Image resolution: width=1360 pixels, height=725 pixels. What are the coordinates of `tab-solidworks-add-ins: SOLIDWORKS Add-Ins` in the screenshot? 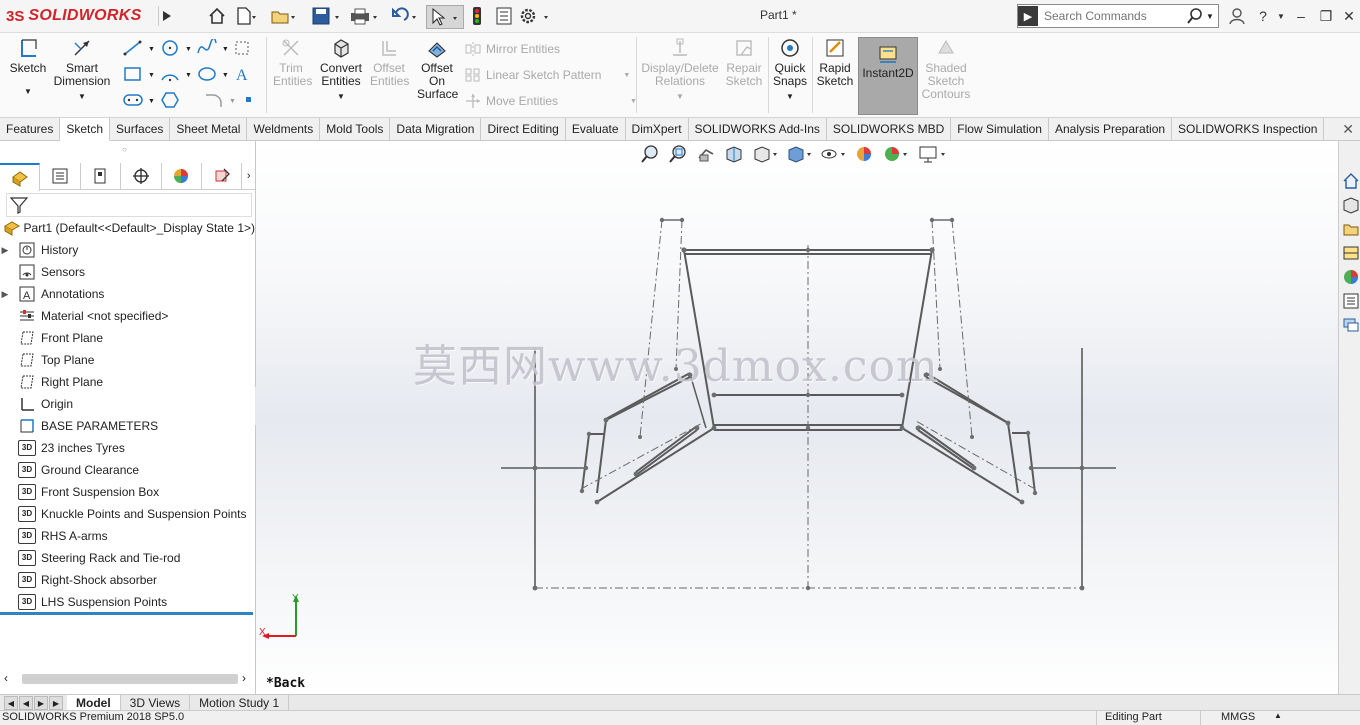 It's located at (758, 129).